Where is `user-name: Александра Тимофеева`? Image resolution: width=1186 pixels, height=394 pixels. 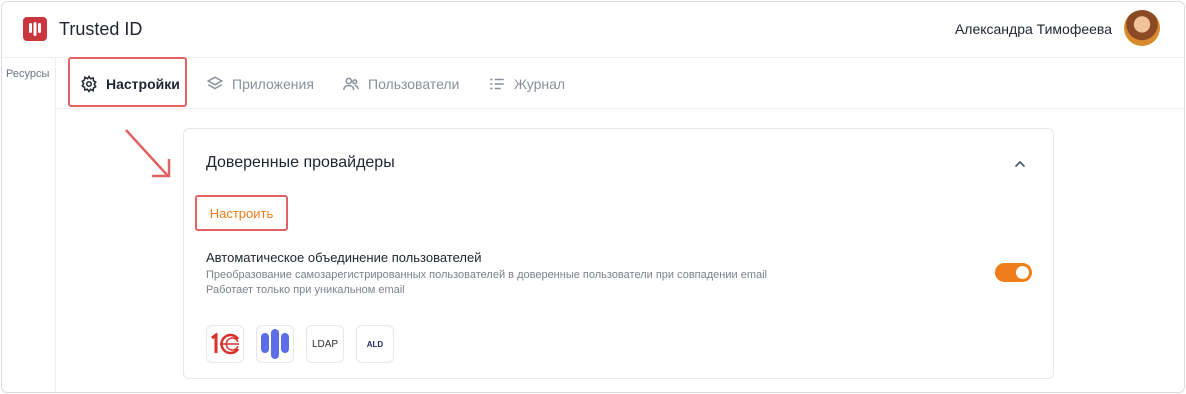
user-name: Александра Тимофеева is located at coordinates (1033, 29).